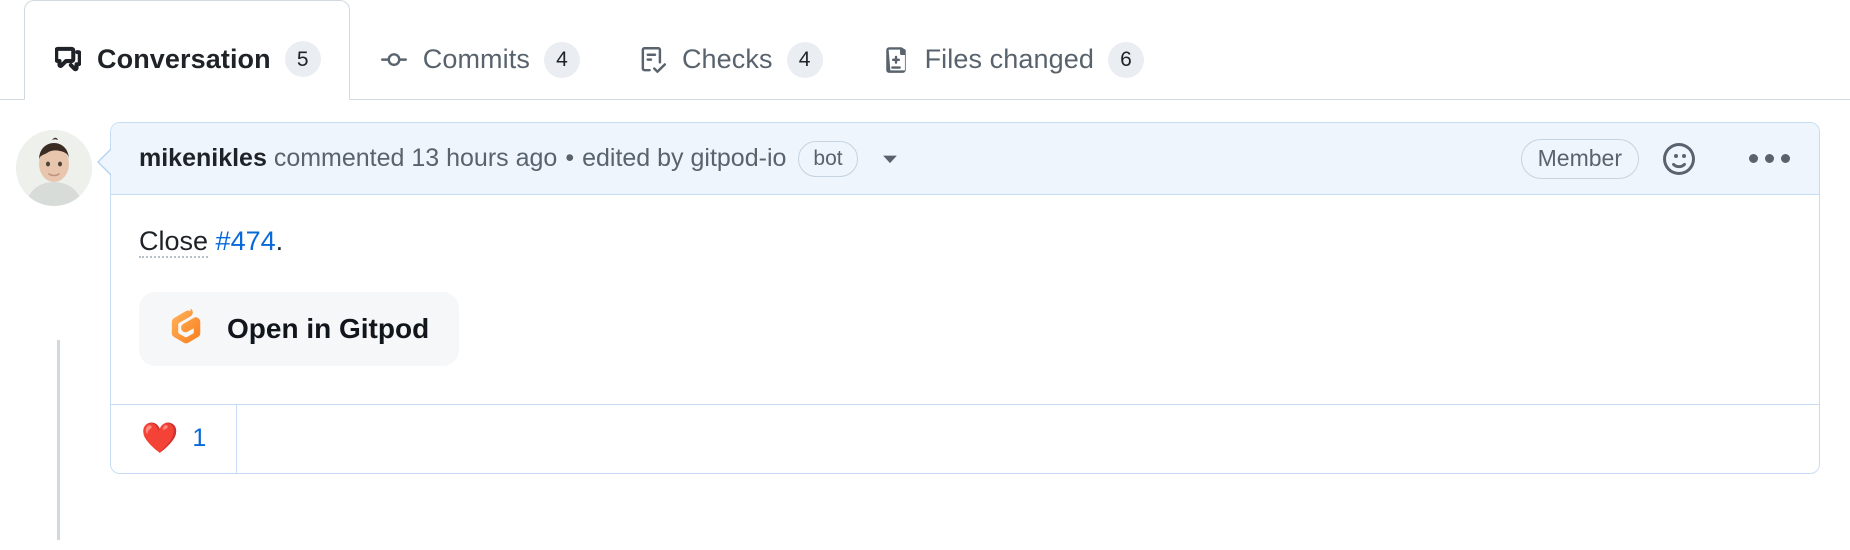  What do you see at coordinates (653, 60) in the screenshot?
I see `checklist-icon` at bounding box center [653, 60].